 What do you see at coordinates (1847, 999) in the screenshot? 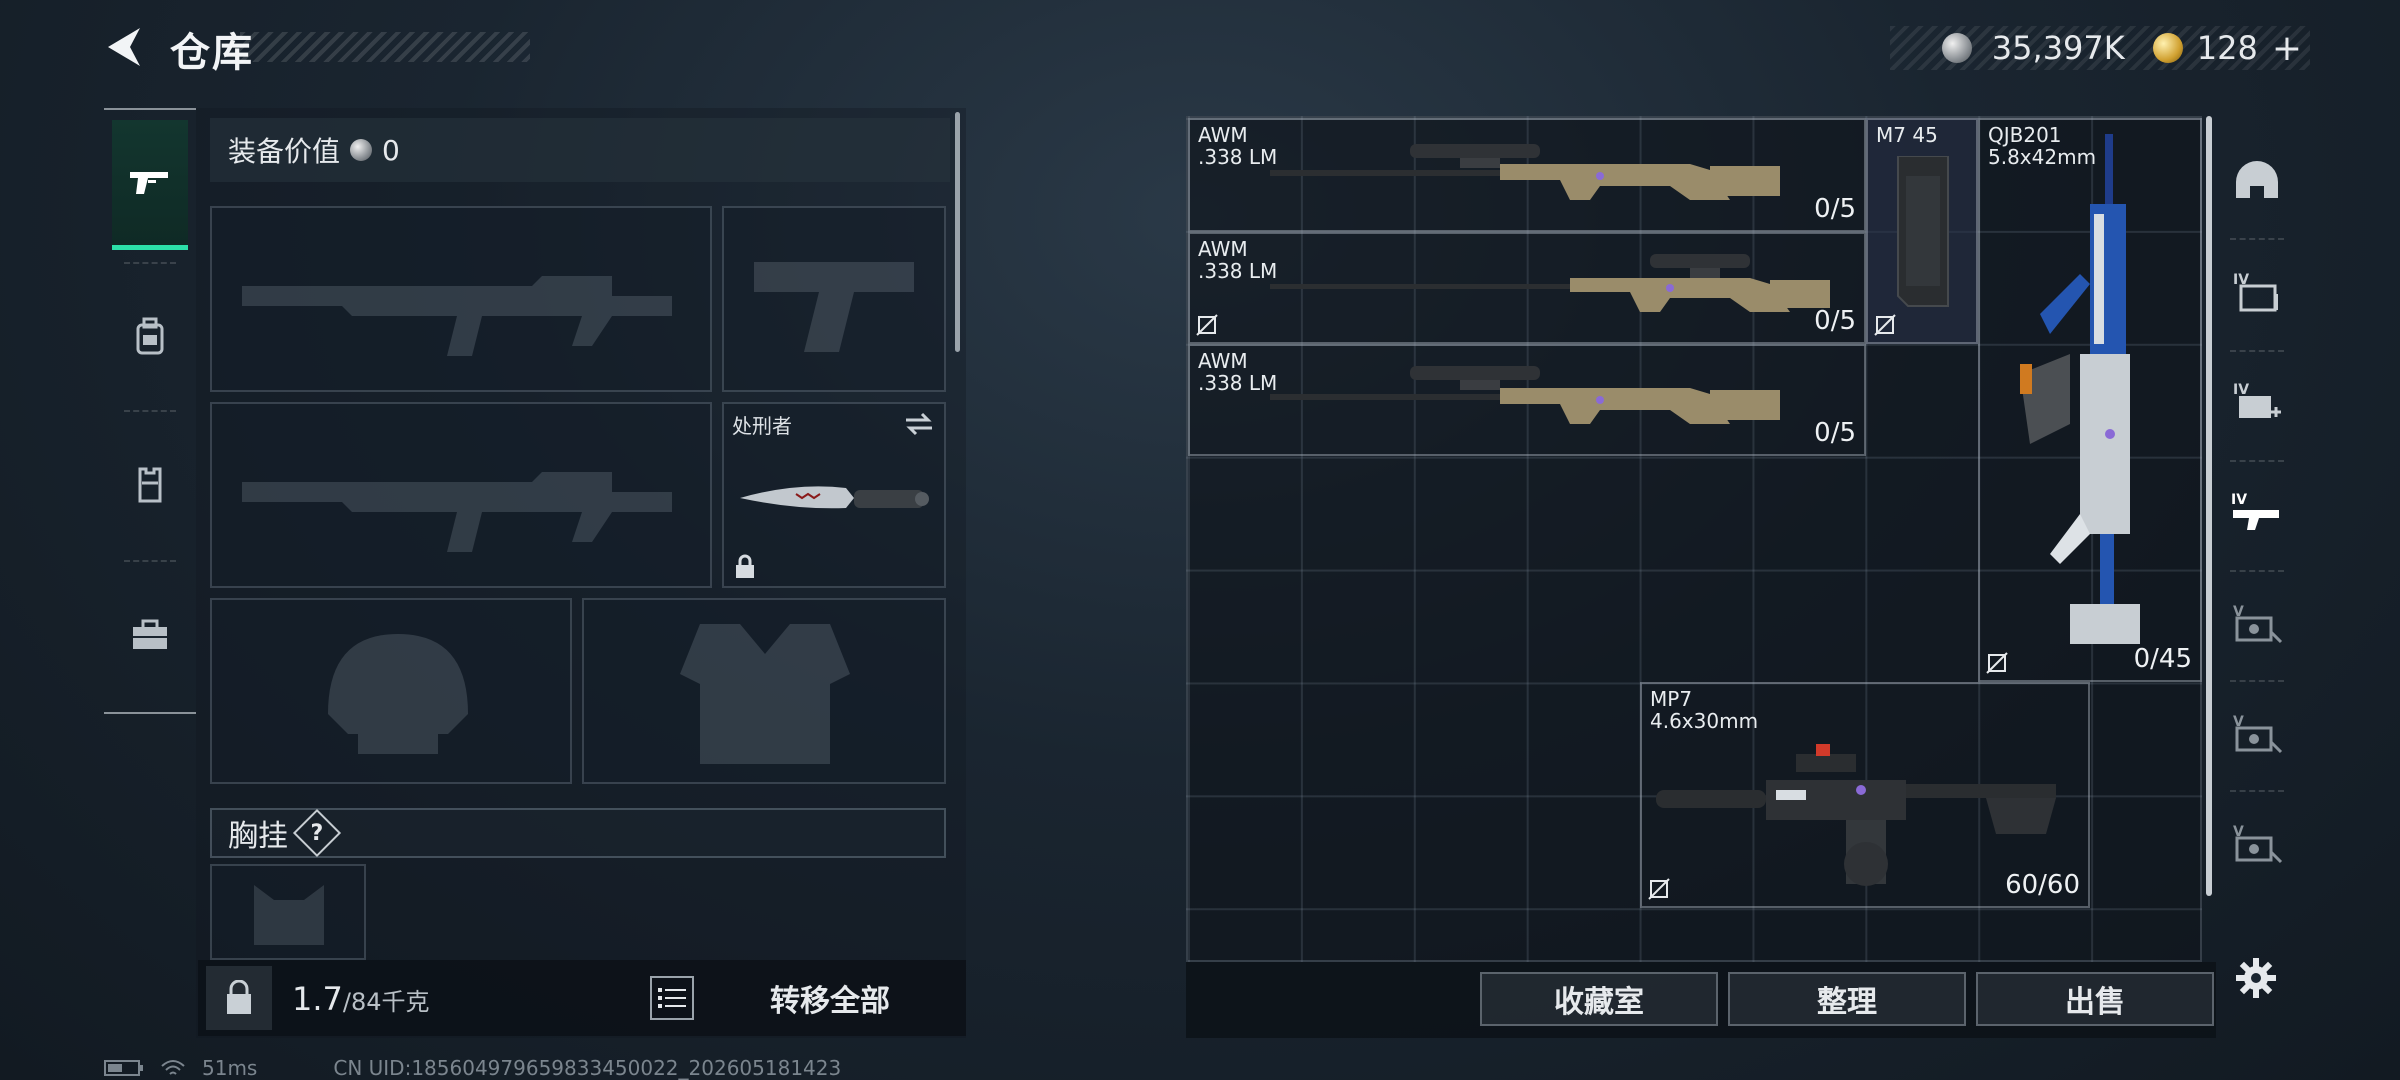
I see `sort-button: 整理` at bounding box center [1847, 999].